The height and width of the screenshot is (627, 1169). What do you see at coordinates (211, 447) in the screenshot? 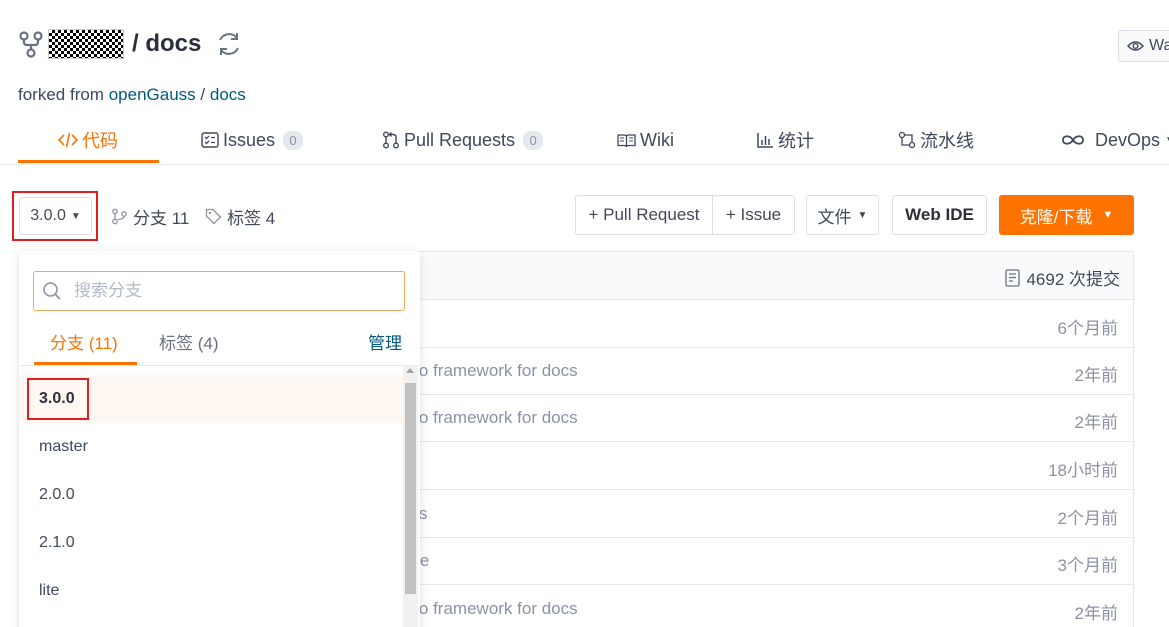
I see `branch-item-master: master` at bounding box center [211, 447].